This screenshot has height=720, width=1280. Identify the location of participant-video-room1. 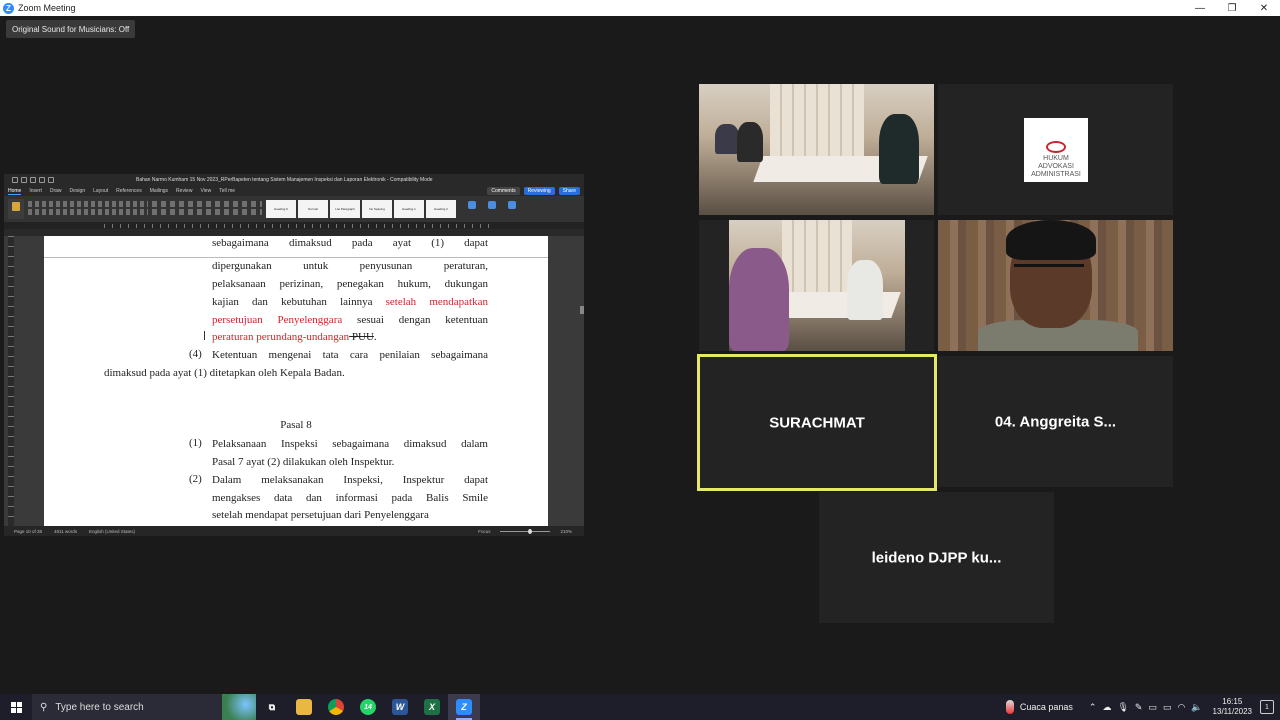
(816, 149).